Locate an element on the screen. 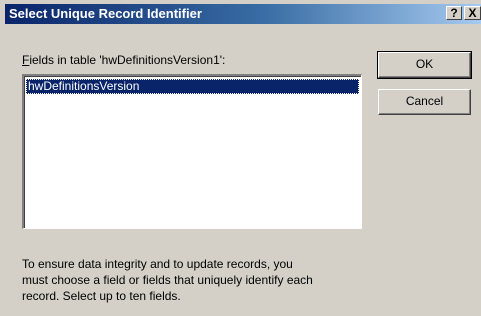 Image resolution: width=481 pixels, height=316 pixels. title-bar: Select Unique Record Identifier ? X is located at coordinates (243, 14).